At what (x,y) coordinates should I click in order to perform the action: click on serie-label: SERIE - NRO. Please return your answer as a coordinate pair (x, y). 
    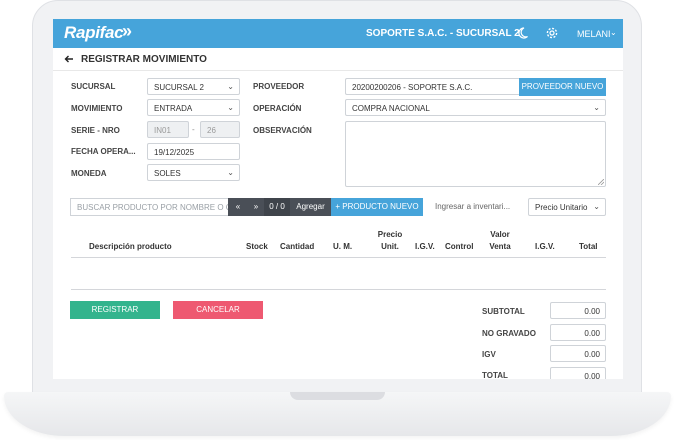
    Looking at the image, I should click on (95, 130).